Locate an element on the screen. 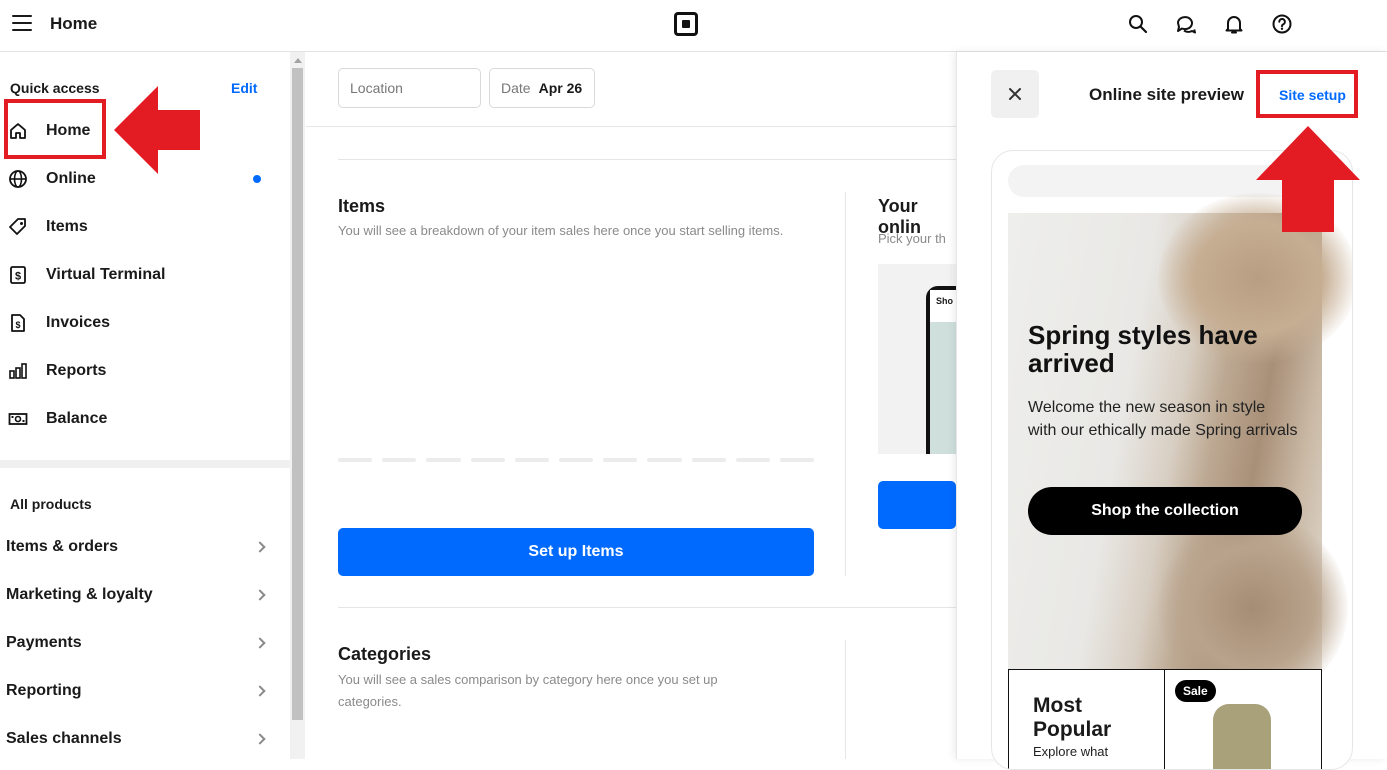  sidebar-item-items: Items is located at coordinates (145, 227).